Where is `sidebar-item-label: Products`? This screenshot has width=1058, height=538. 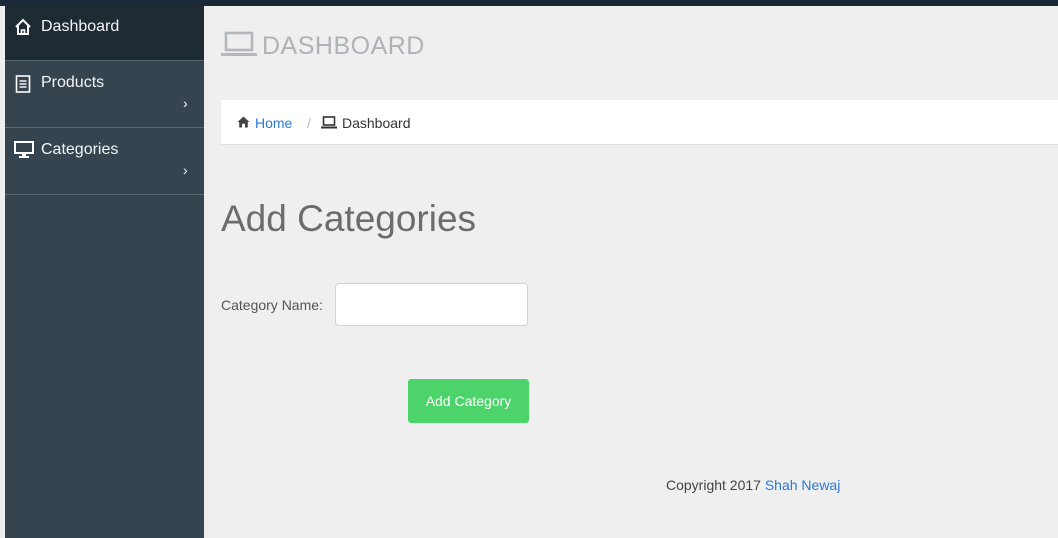 sidebar-item-label: Products is located at coordinates (73, 82).